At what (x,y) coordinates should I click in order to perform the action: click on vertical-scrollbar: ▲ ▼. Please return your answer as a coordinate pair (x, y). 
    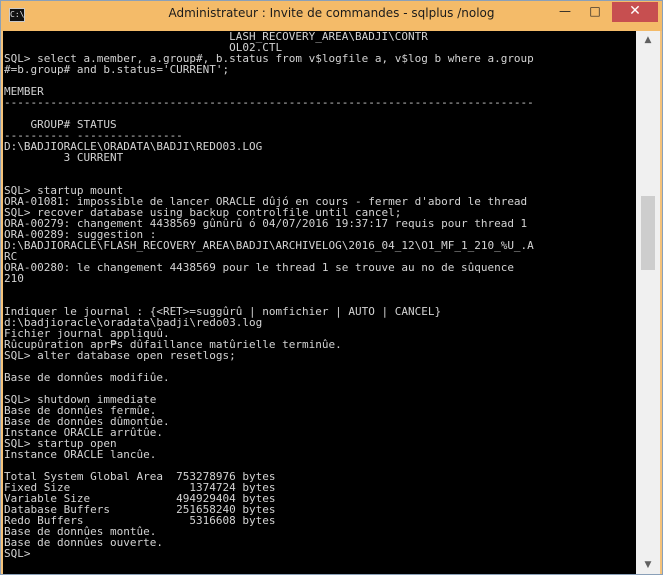
    Looking at the image, I should click on (648, 302).